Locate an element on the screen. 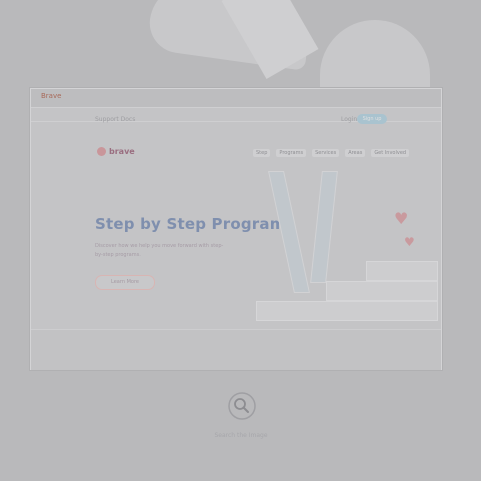 Image resolution: width=481 pixels, height=481 pixels. utility-links: Support Docs is located at coordinates (115, 119).